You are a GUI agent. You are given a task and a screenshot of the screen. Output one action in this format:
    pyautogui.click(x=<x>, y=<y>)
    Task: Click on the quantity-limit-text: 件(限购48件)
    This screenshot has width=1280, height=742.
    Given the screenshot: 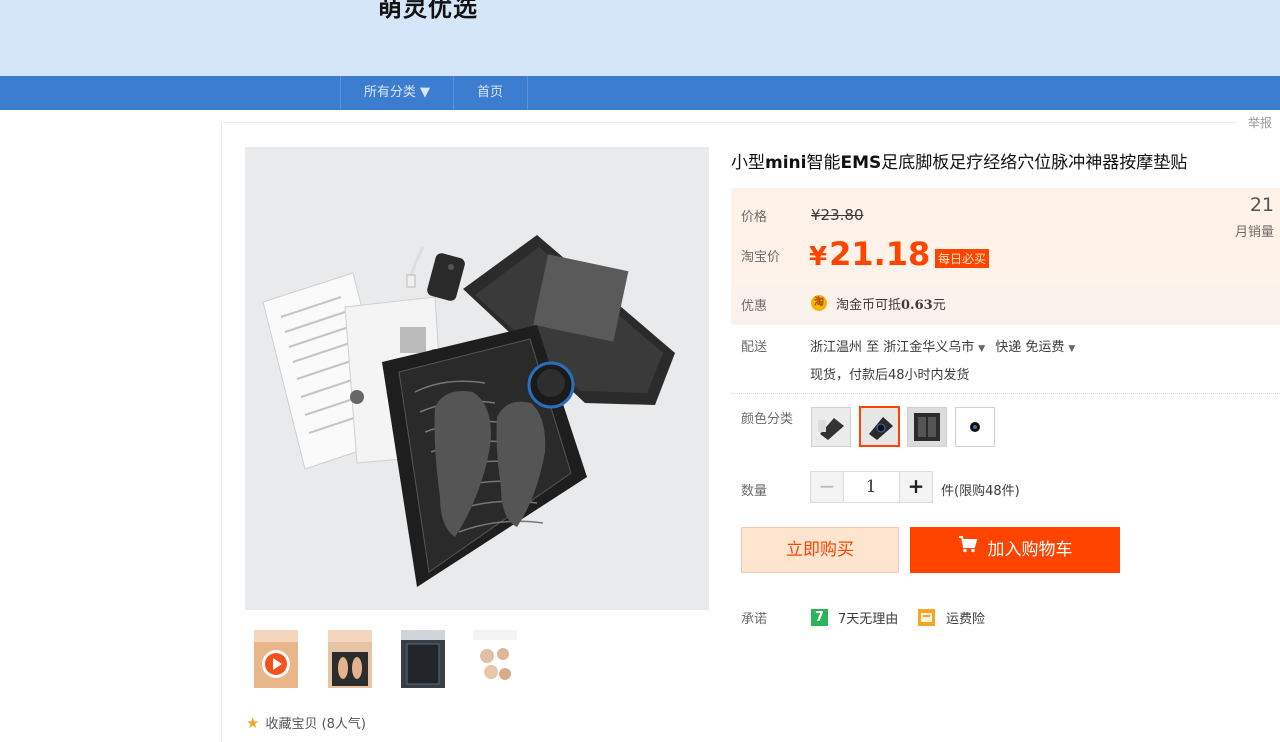 What is the action you would take?
    pyautogui.click(x=980, y=491)
    